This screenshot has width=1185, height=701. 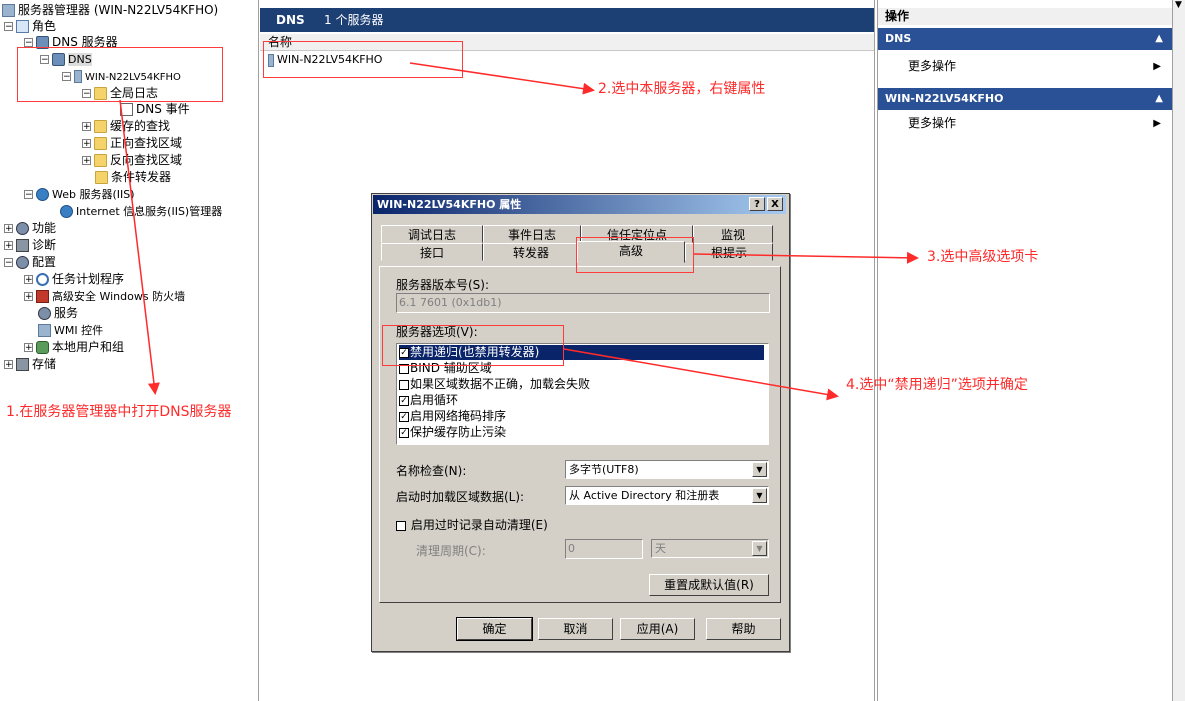 I want to click on arrow-to-note1, so click(x=139, y=247).